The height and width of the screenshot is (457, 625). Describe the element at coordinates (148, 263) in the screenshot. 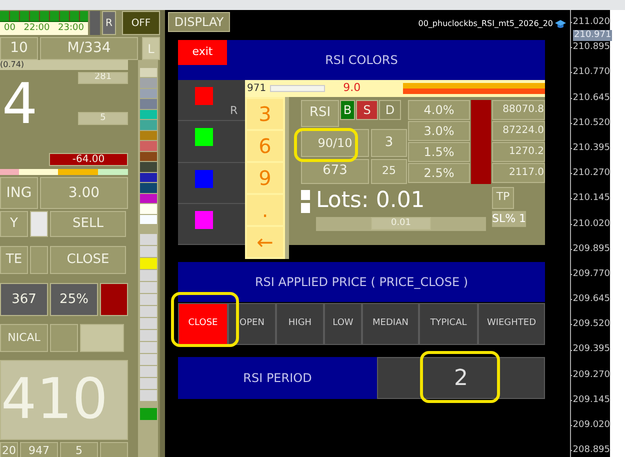

I see `tag-icon` at that location.